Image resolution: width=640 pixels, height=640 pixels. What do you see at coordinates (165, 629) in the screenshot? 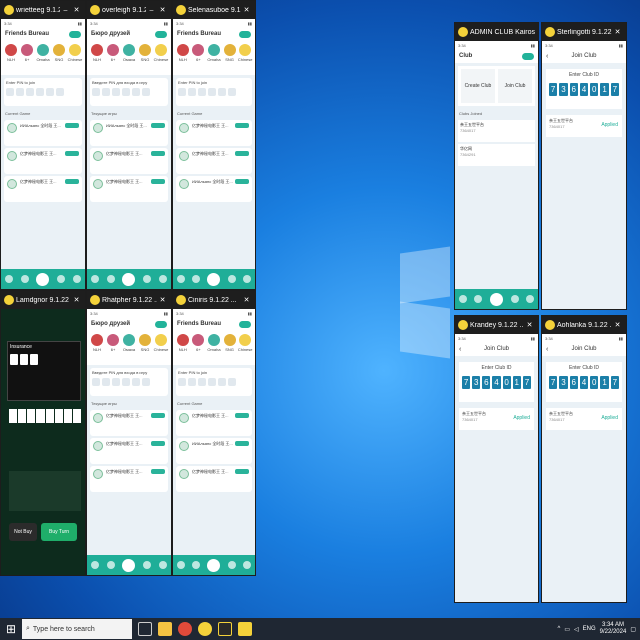
I see `file-explorer-icon` at bounding box center [165, 629].